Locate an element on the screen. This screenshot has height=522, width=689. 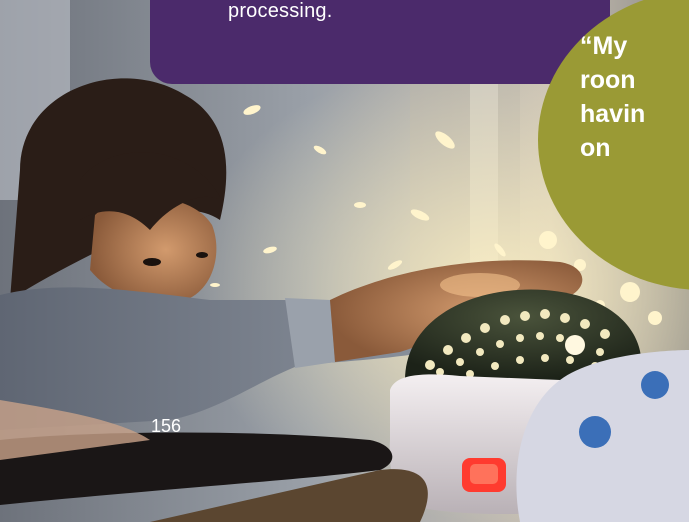
eye is located at coordinates (152, 262).